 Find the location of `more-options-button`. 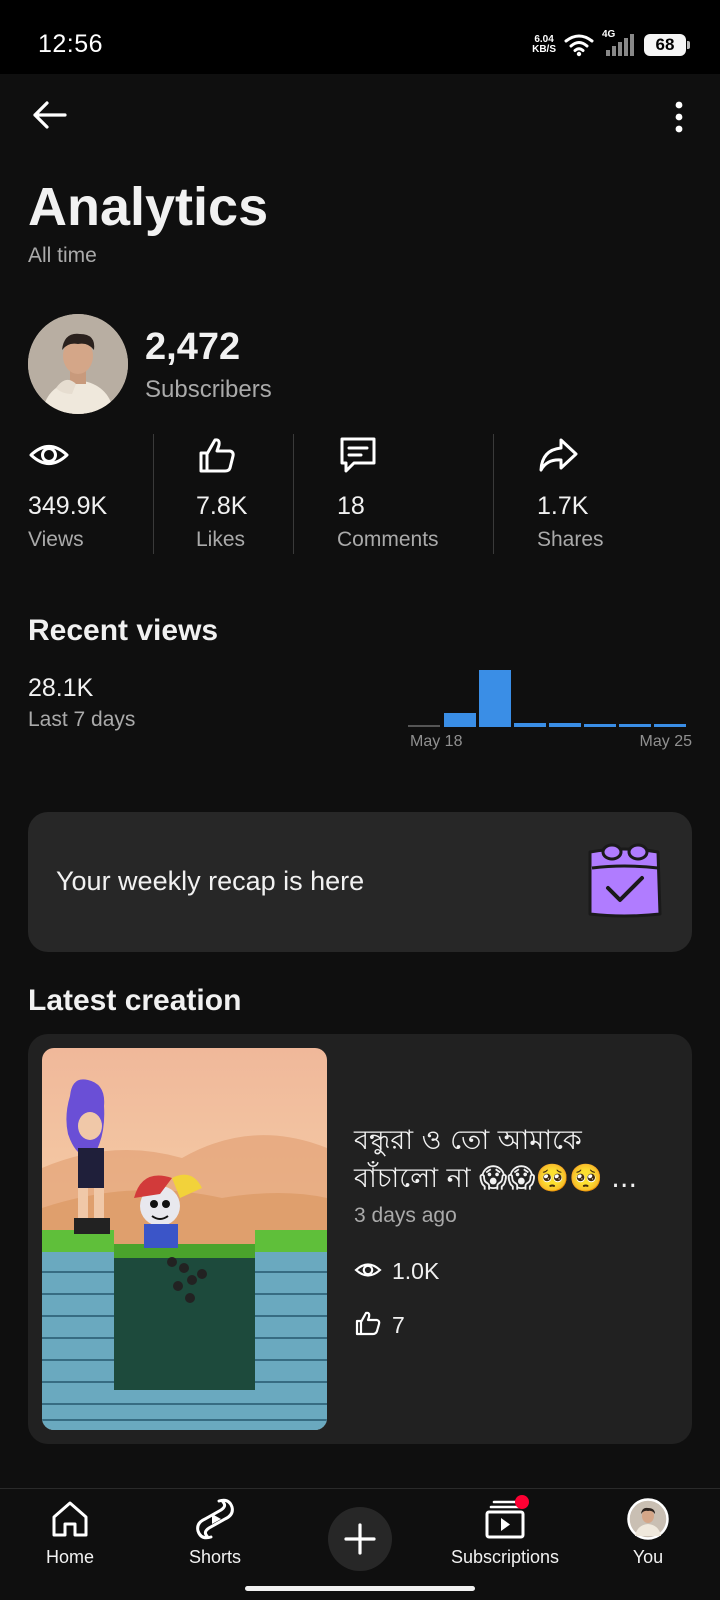

more-options-button is located at coordinates (679, 117).